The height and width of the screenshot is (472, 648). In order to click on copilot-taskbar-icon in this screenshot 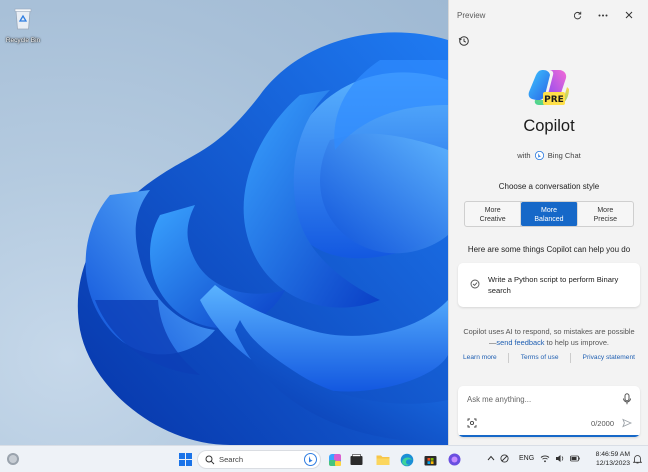, I will do `click(334, 459)`.